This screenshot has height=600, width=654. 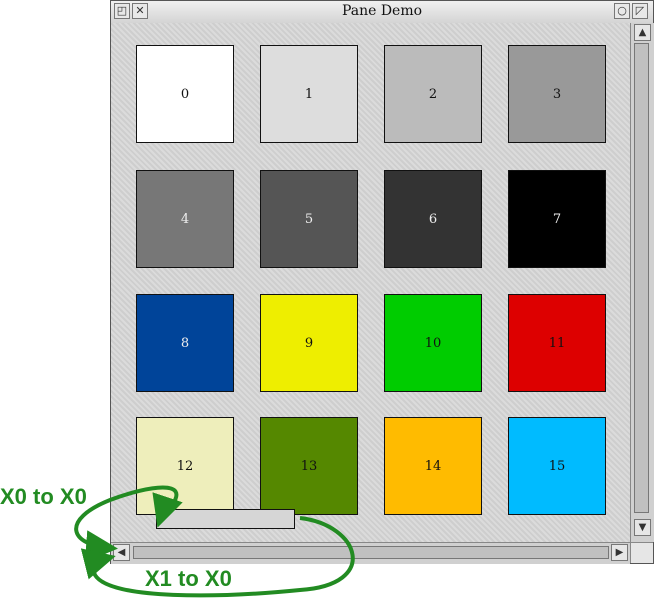 What do you see at coordinates (188, 578) in the screenshot?
I see `x1-to-x0-label: X1 to X0` at bounding box center [188, 578].